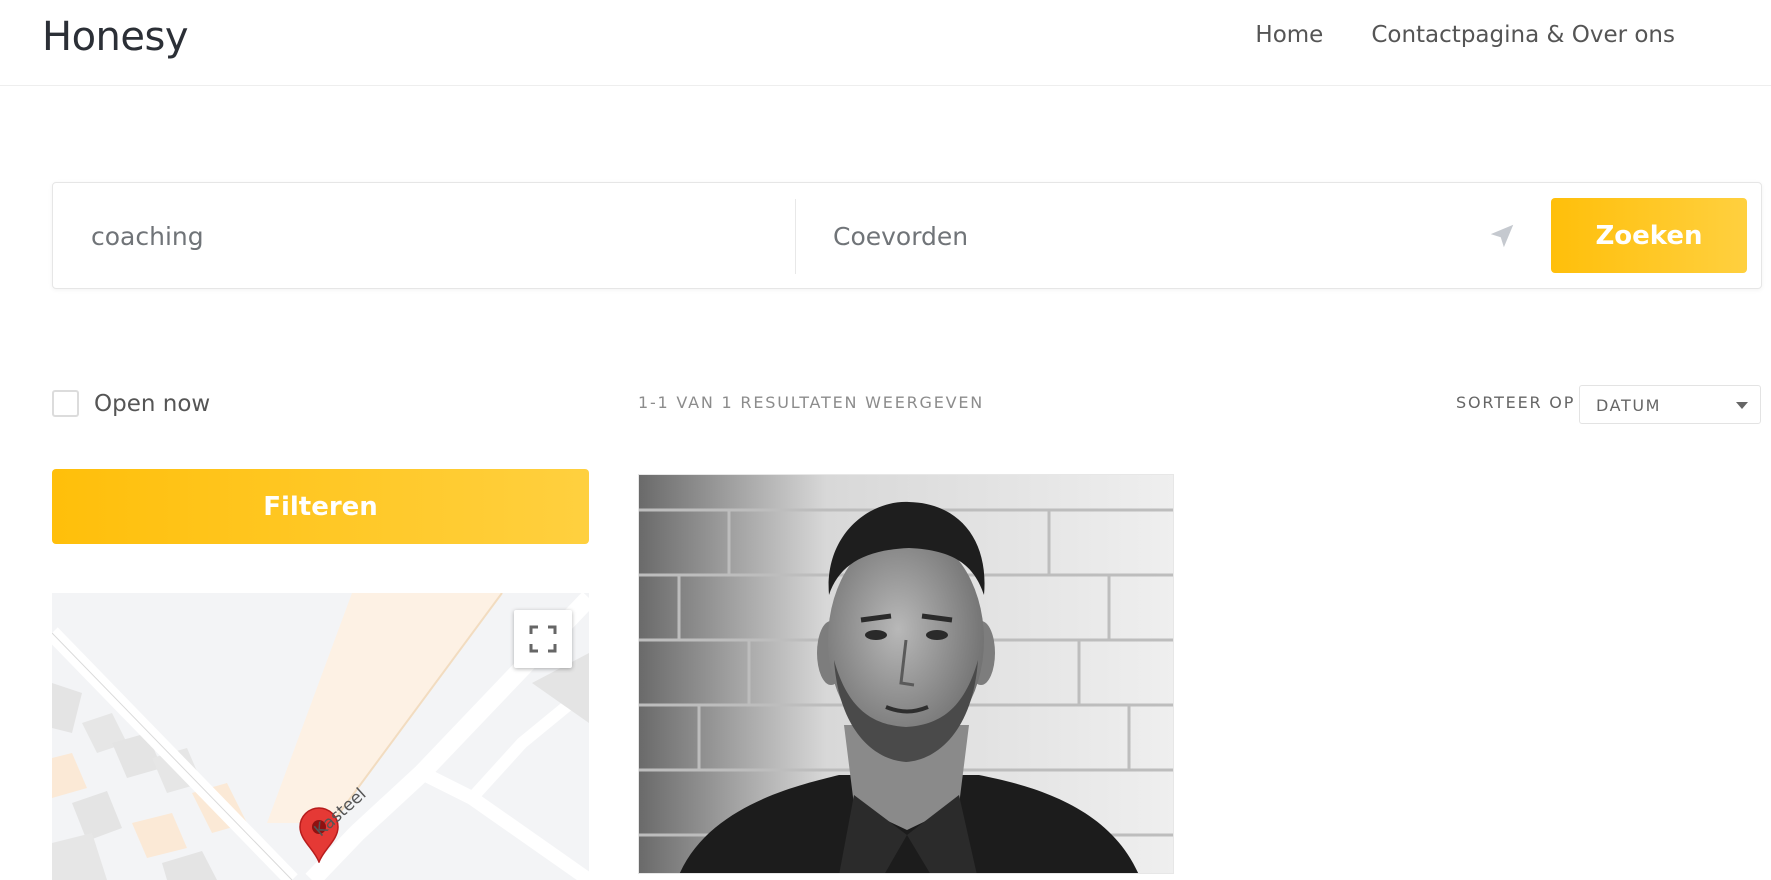  I want to click on listing-photo, so click(906, 674).